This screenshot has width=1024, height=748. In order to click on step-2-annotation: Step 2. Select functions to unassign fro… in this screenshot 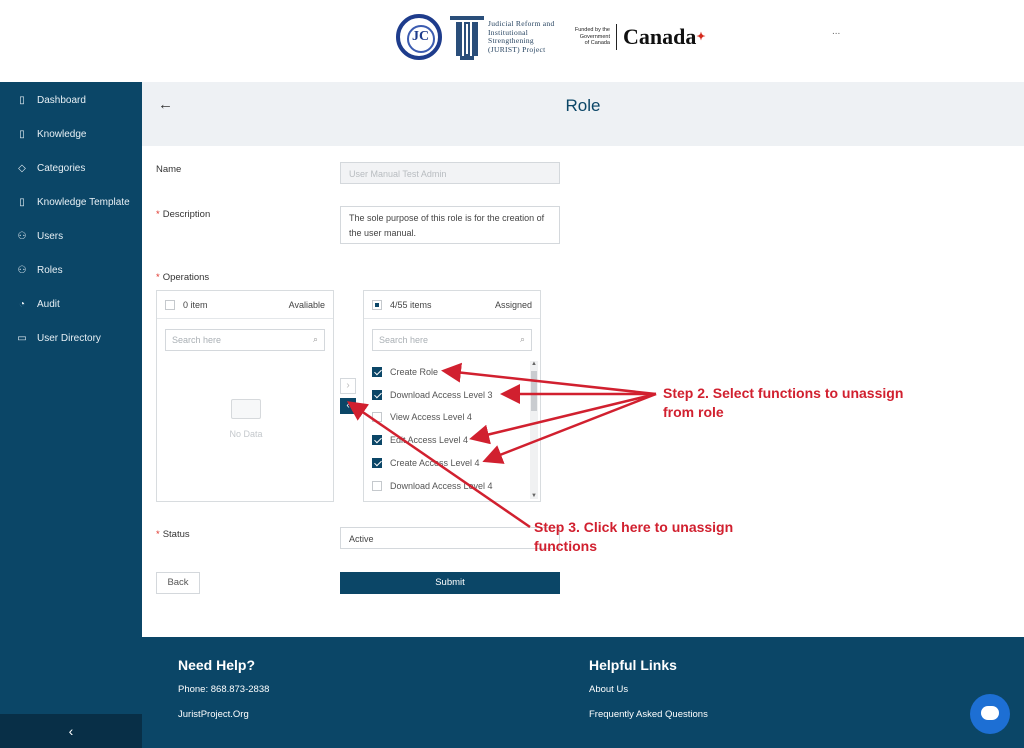, I will do `click(783, 402)`.